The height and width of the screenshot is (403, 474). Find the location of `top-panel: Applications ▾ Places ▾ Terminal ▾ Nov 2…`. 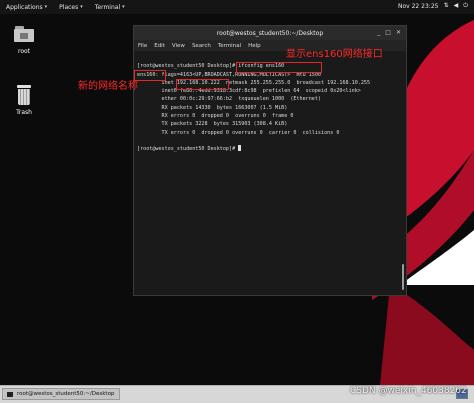

top-panel: Applications ▾ Places ▾ Terminal ▾ Nov 2… is located at coordinates (237, 7).